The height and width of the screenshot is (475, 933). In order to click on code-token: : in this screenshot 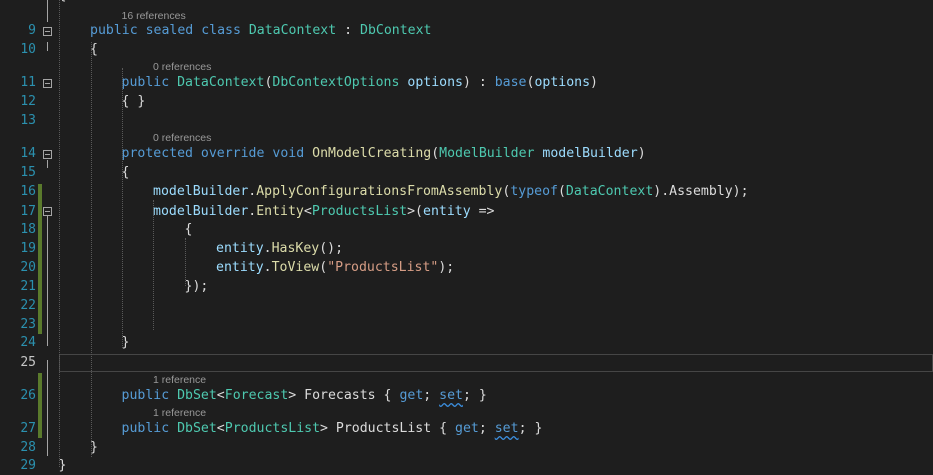, I will do `click(348, 30)`.